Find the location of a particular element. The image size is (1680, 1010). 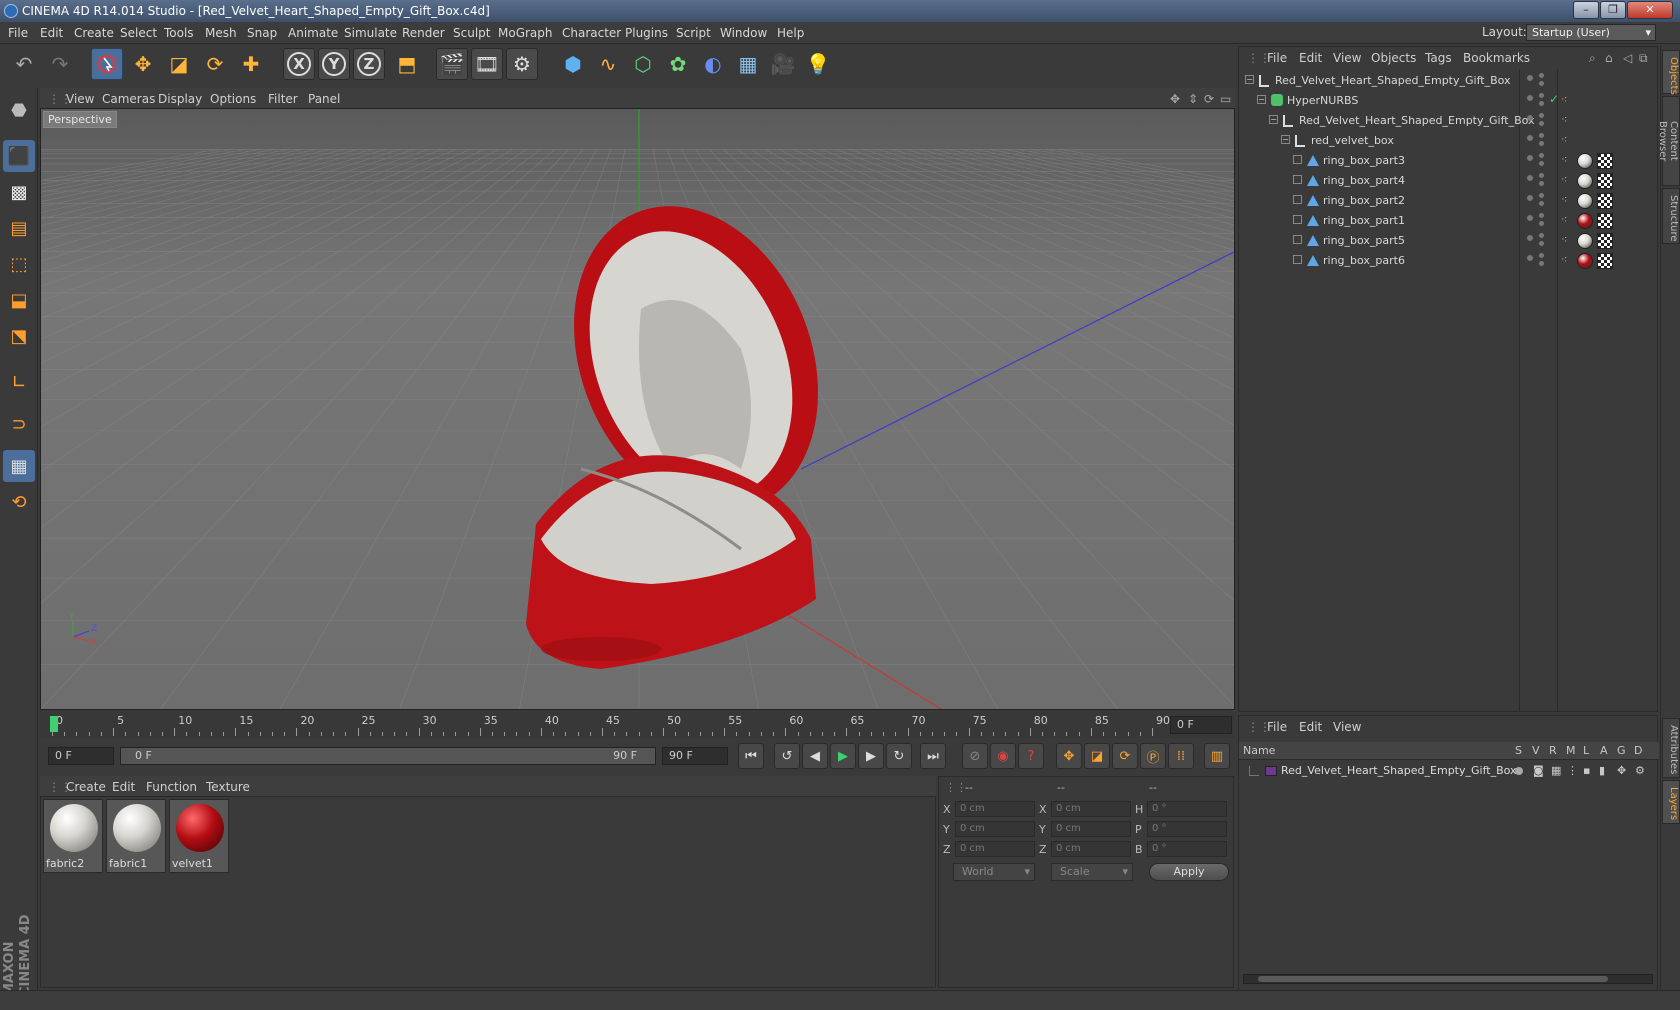

object-row: − HyperNURBS ⁖ ✓ is located at coordinates (1449, 101).